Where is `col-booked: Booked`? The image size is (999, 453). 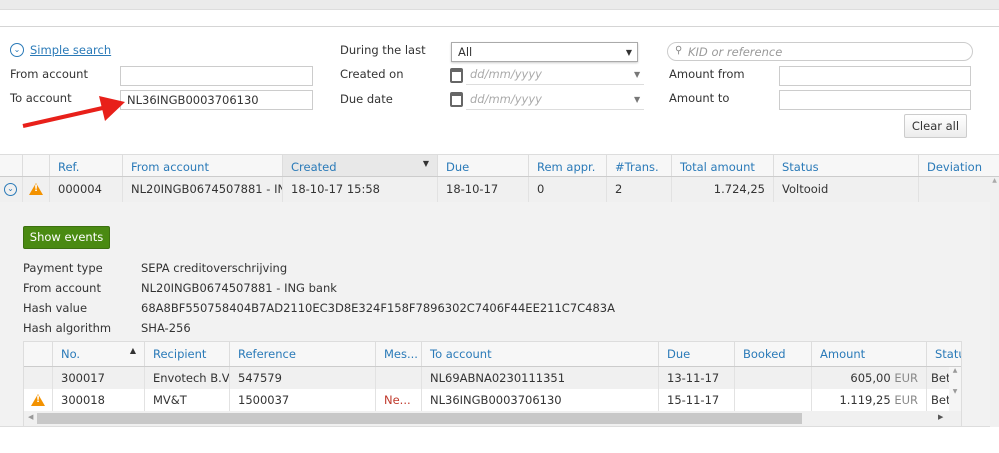 col-booked: Booked is located at coordinates (772, 354).